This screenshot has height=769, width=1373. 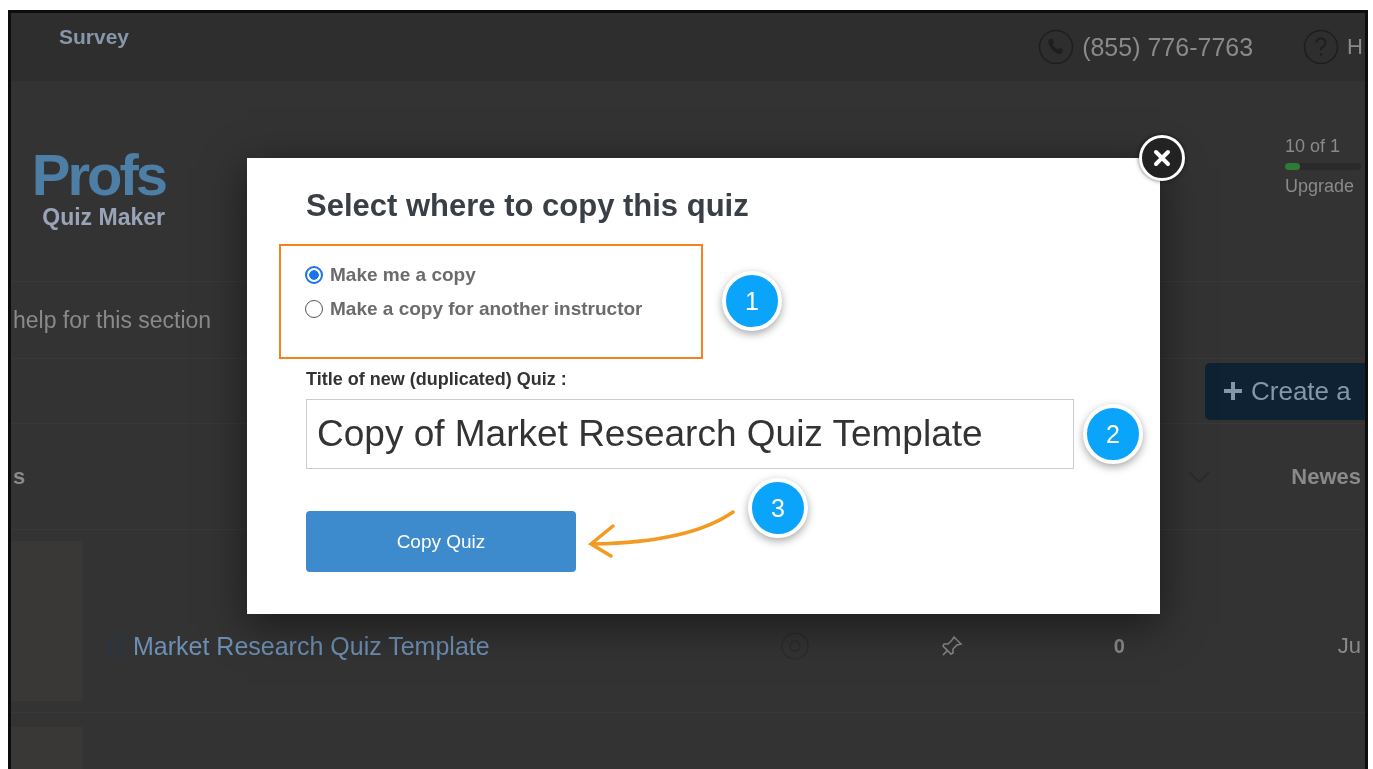 What do you see at coordinates (1285, 391) in the screenshot?
I see `create-button: Create a` at bounding box center [1285, 391].